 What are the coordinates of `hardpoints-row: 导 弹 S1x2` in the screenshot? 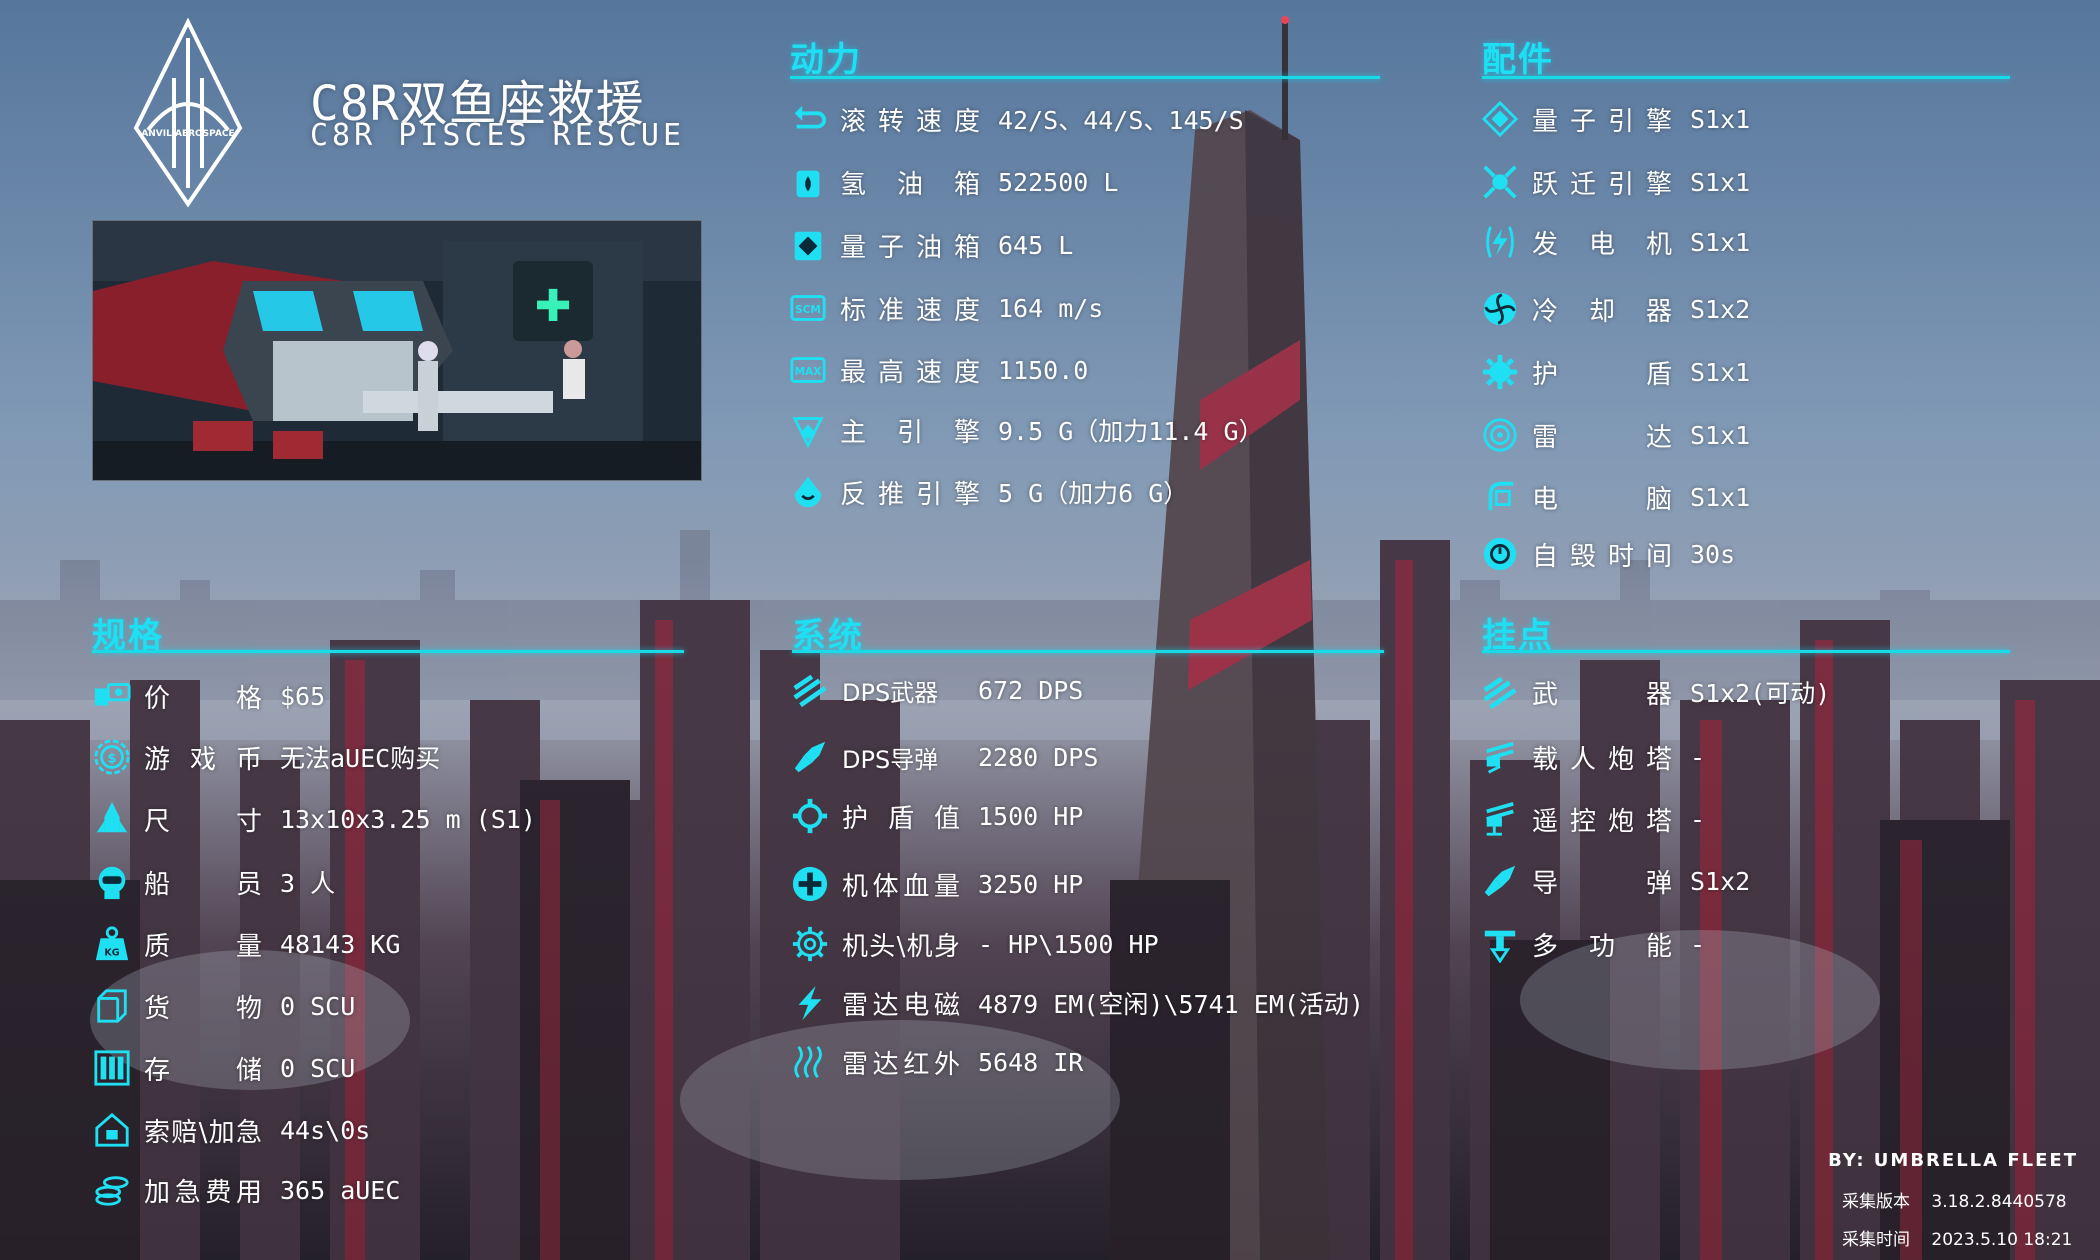 It's located at (1615, 881).